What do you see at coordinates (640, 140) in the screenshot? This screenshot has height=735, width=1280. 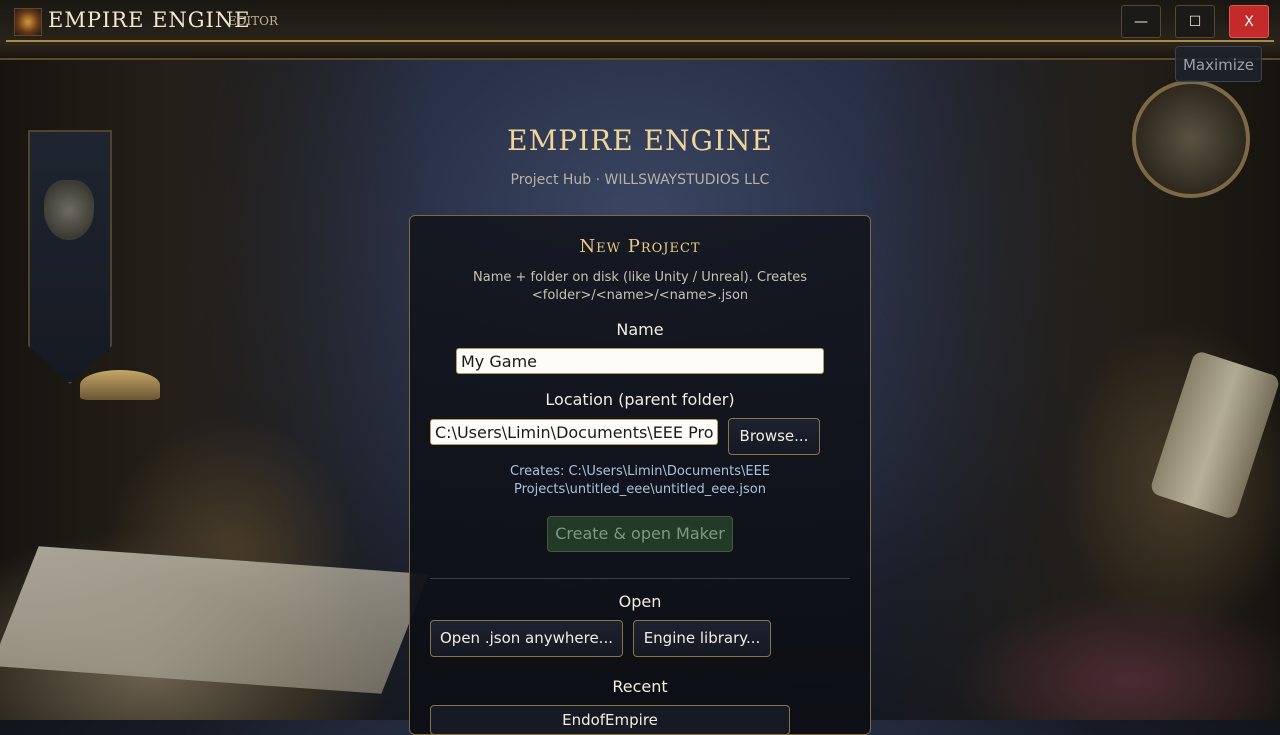 I see `hub-title: EMPIRE ENGINE` at bounding box center [640, 140].